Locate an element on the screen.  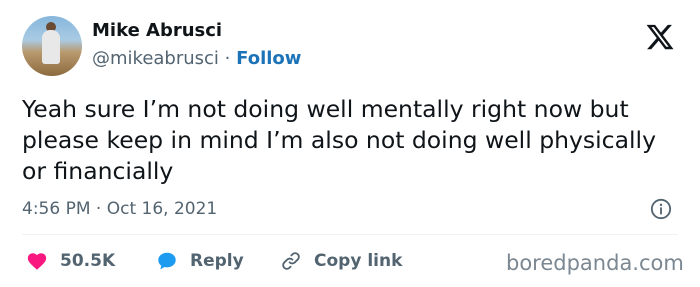
author-handle: @mikeabrusci is located at coordinates (155, 58).